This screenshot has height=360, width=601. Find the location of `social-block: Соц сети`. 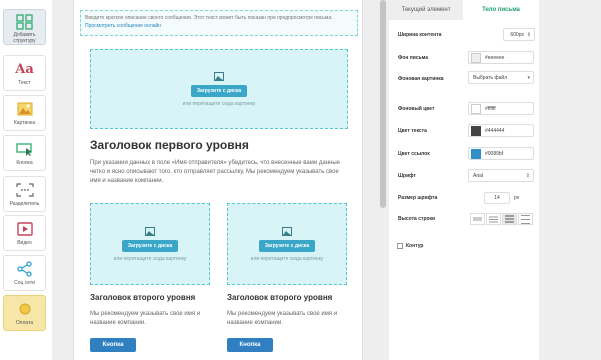

social-block: Соц сети is located at coordinates (24, 273).